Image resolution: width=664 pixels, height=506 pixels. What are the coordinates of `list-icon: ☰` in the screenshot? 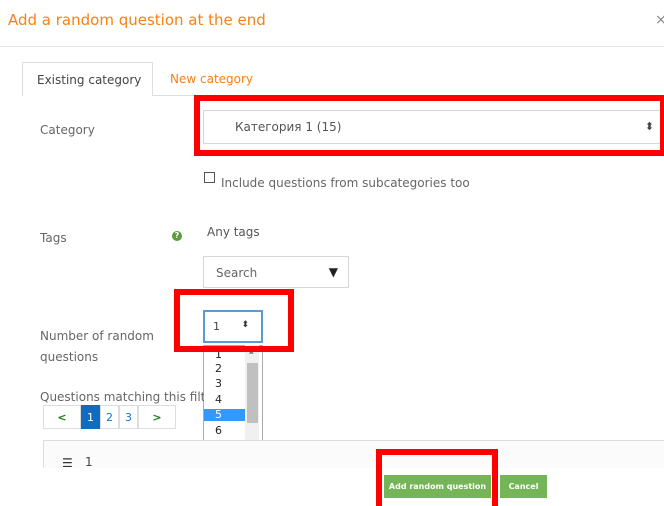 It's located at (67, 463).